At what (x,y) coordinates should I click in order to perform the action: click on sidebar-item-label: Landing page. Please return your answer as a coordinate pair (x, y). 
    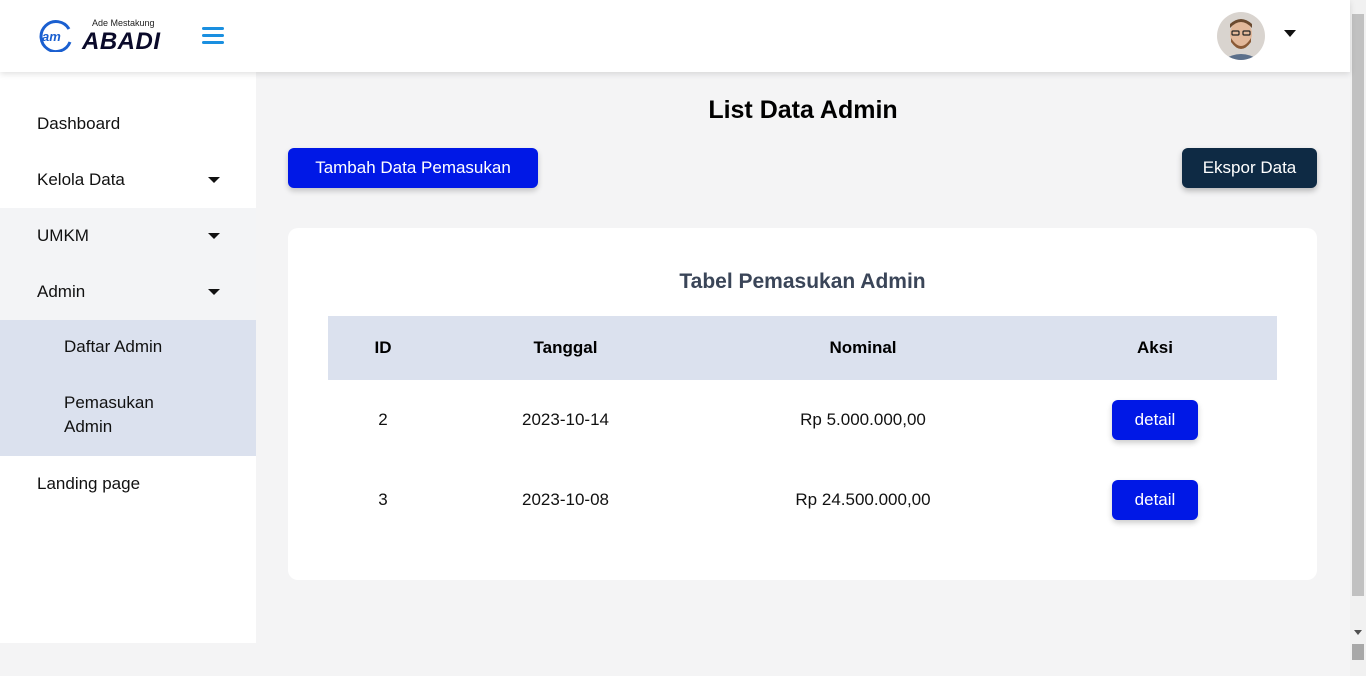
    Looking at the image, I should click on (89, 483).